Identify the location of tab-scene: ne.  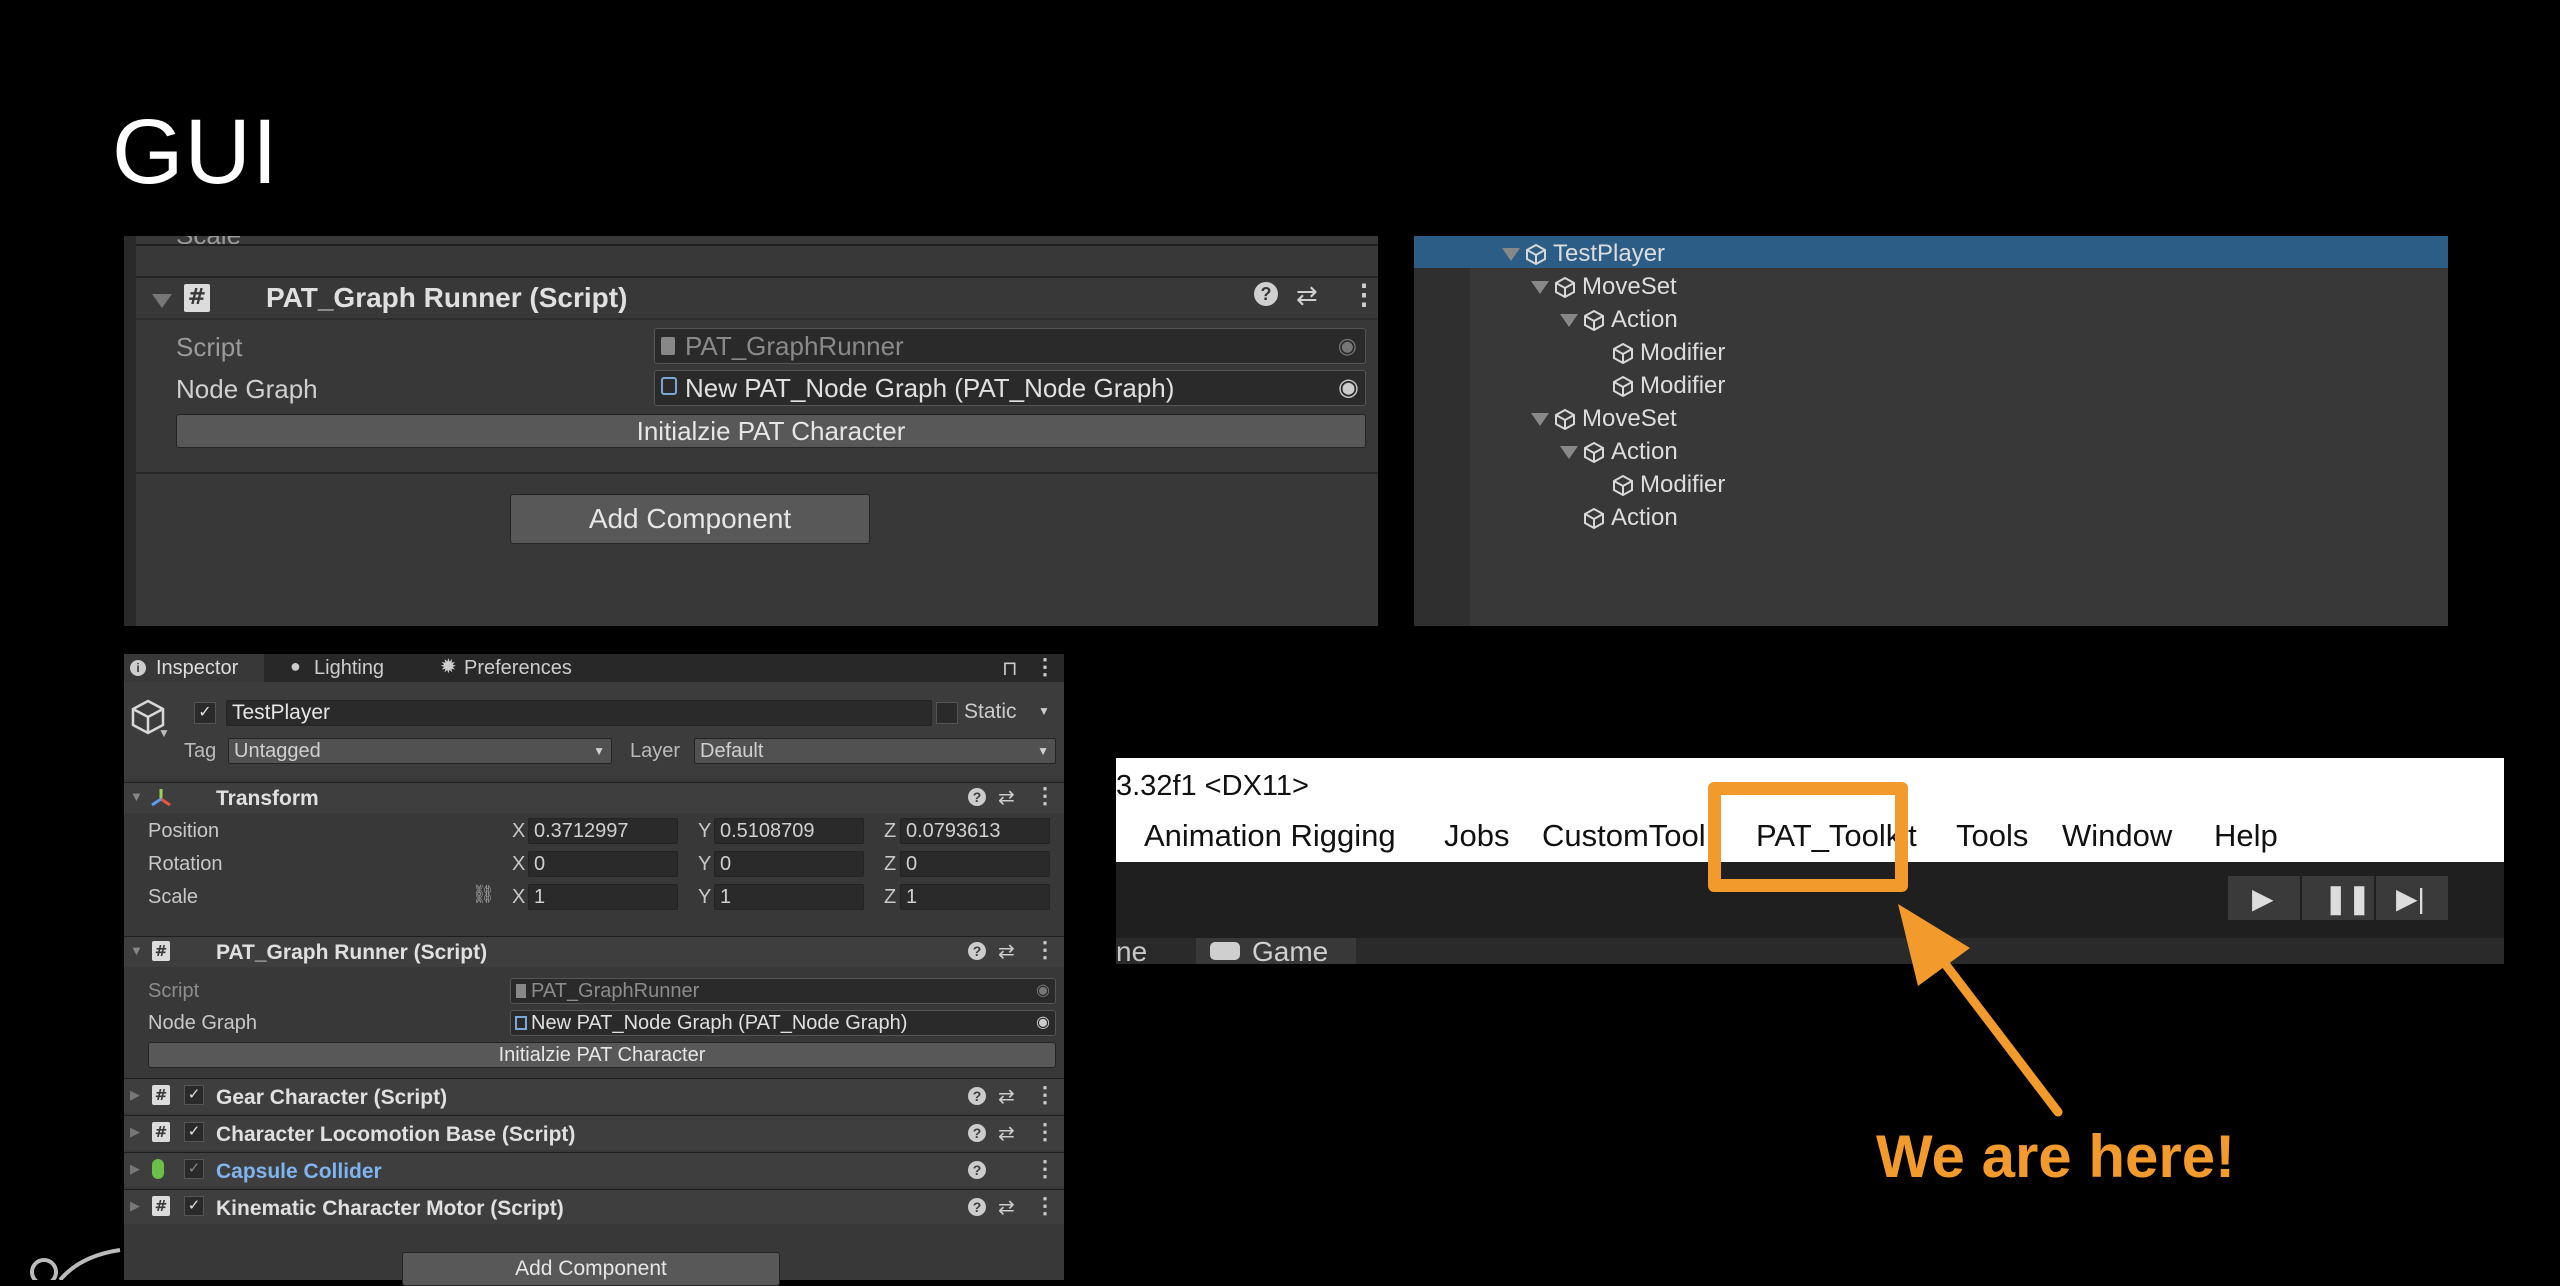
(1131, 952).